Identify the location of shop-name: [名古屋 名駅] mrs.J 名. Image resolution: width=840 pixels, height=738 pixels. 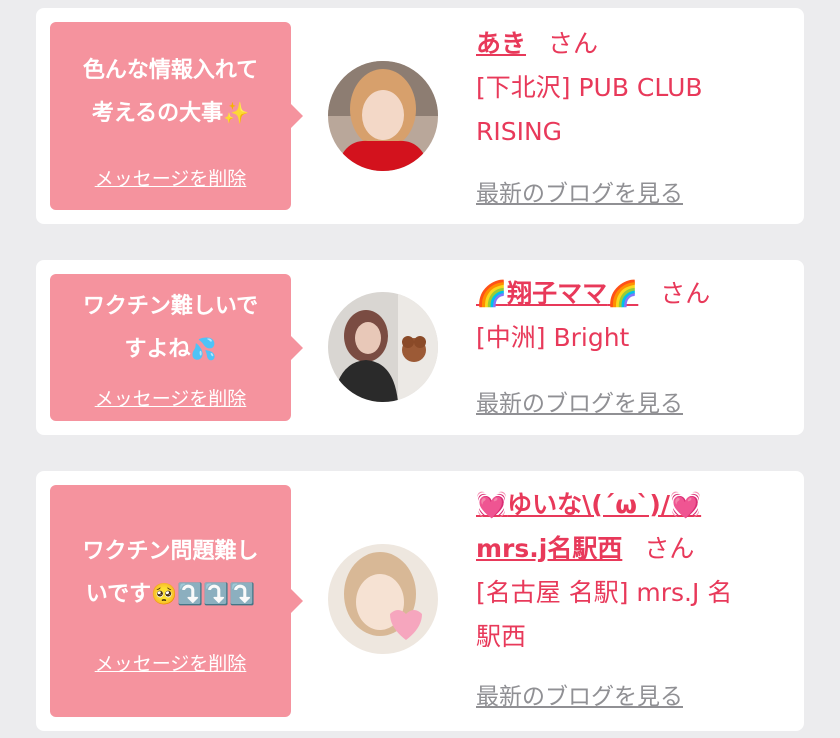
(604, 592).